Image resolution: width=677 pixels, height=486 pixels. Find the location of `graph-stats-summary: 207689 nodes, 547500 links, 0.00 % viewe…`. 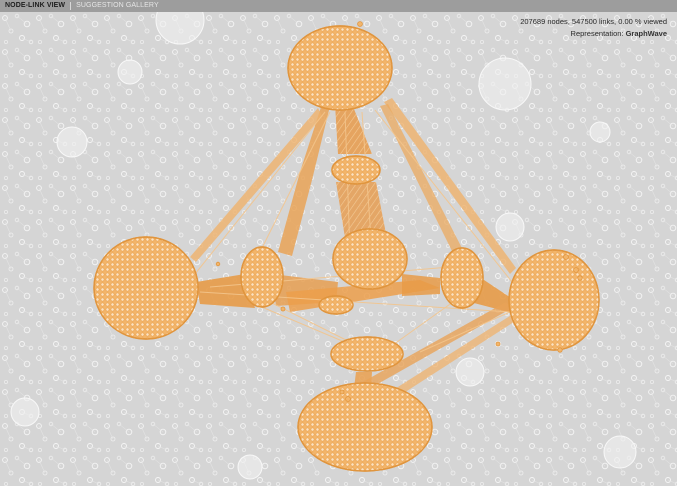

graph-stats-summary: 207689 nodes, 547500 links, 0.00 % viewe… is located at coordinates (593, 21).